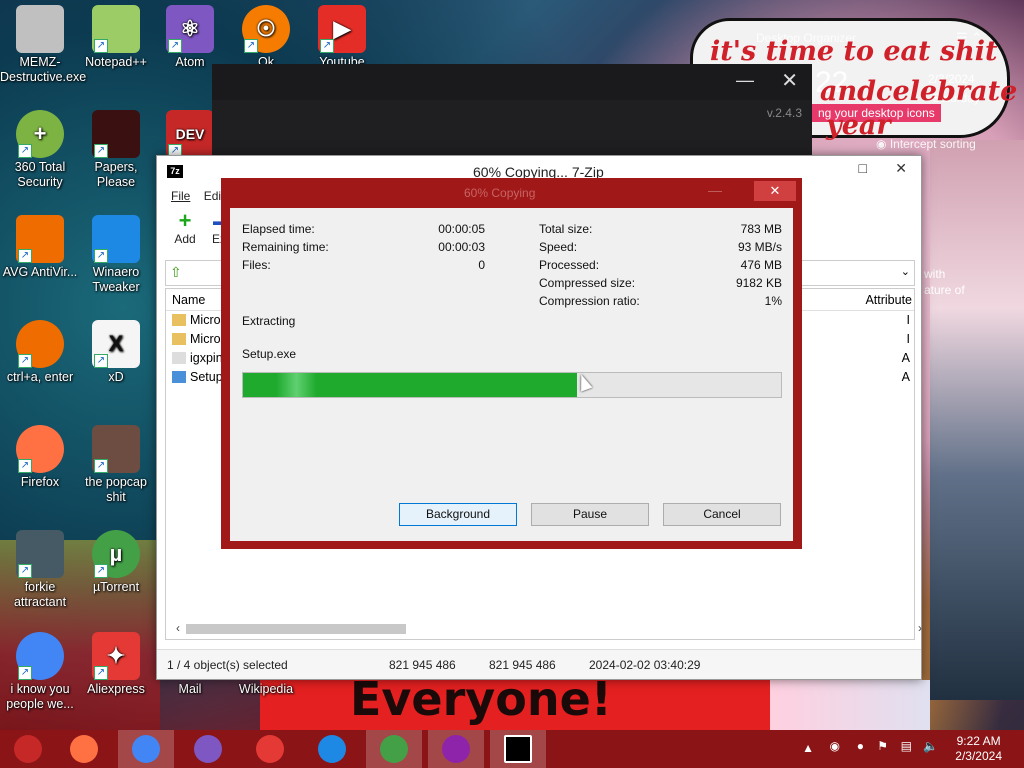  What do you see at coordinates (458, 514) in the screenshot?
I see `background-button: Background` at bounding box center [458, 514].